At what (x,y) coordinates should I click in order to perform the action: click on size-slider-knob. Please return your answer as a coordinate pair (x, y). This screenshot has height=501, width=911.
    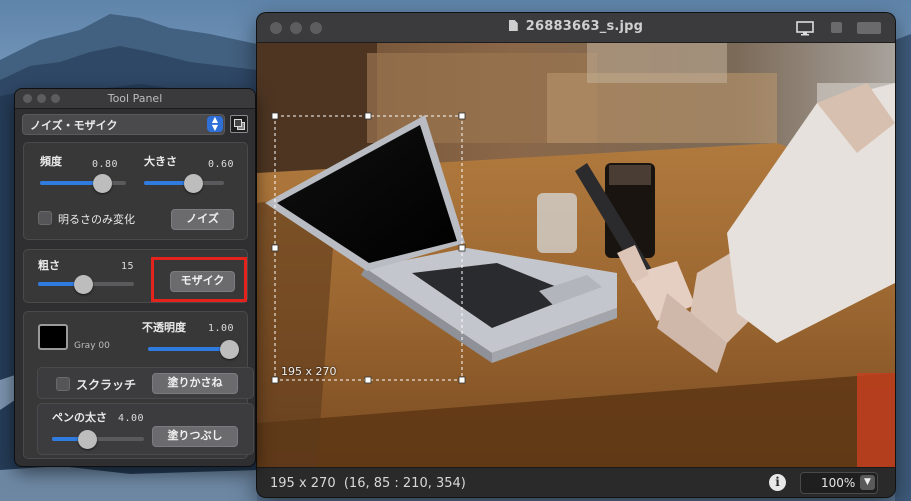
    Looking at the image, I should click on (193, 183).